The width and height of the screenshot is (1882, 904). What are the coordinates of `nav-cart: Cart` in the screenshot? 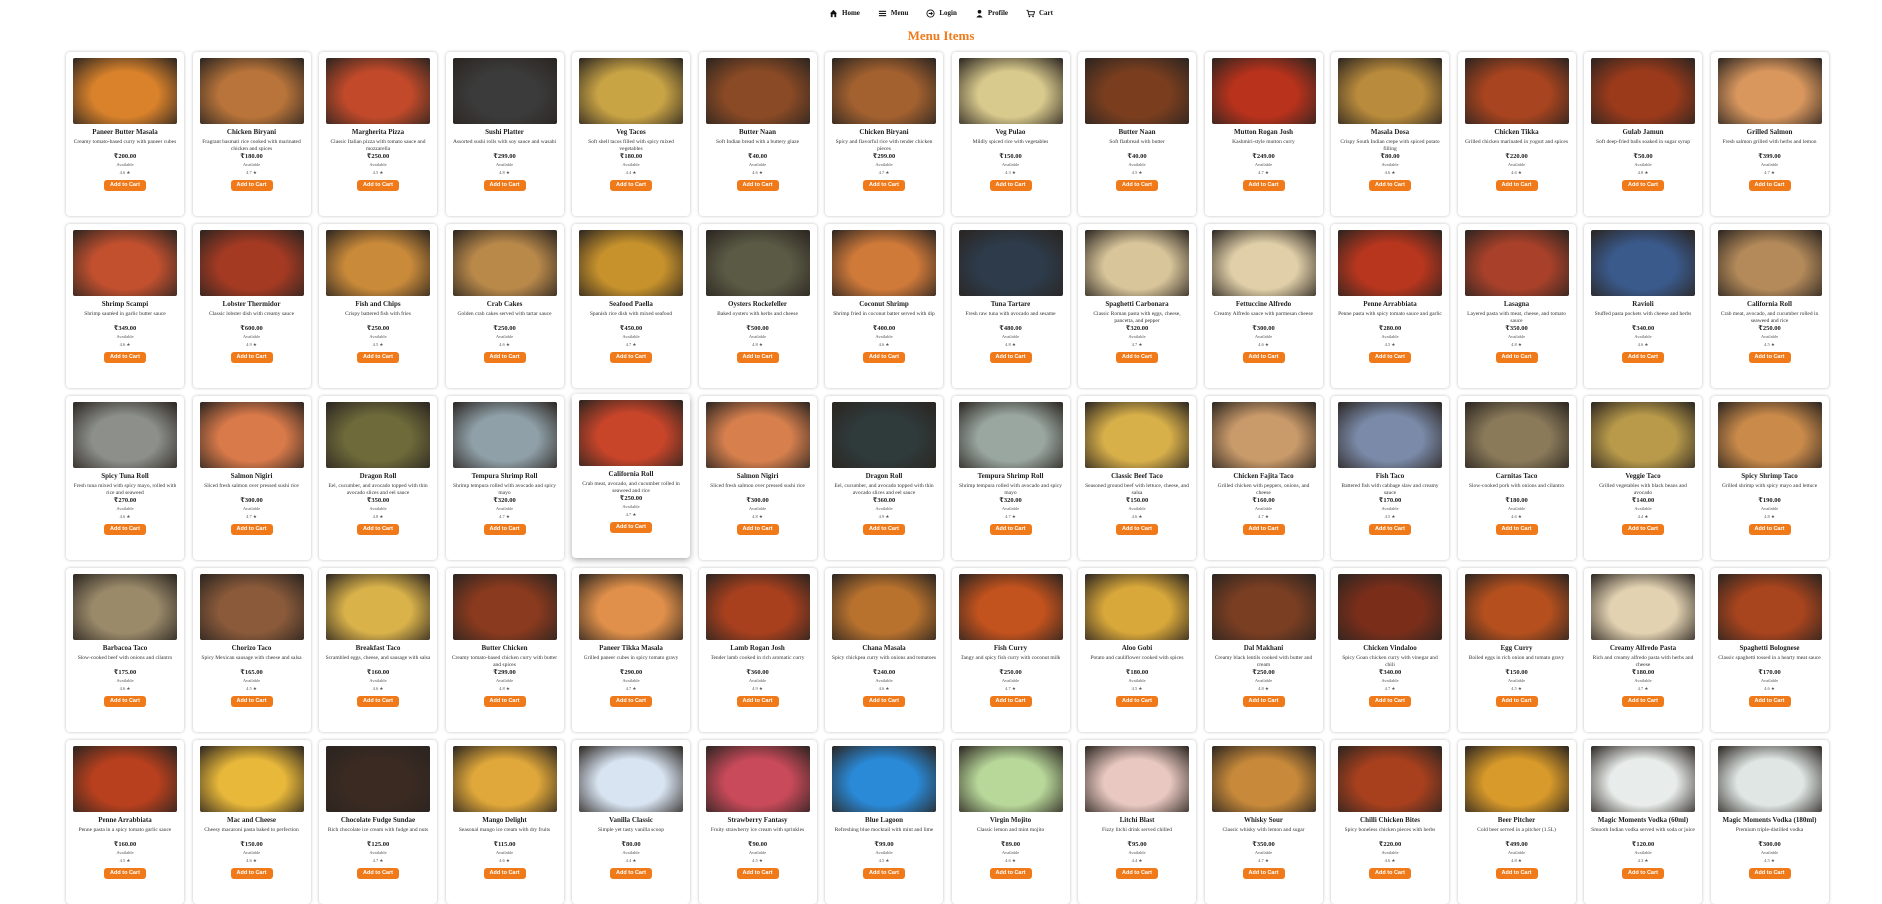 It's located at (1039, 13).